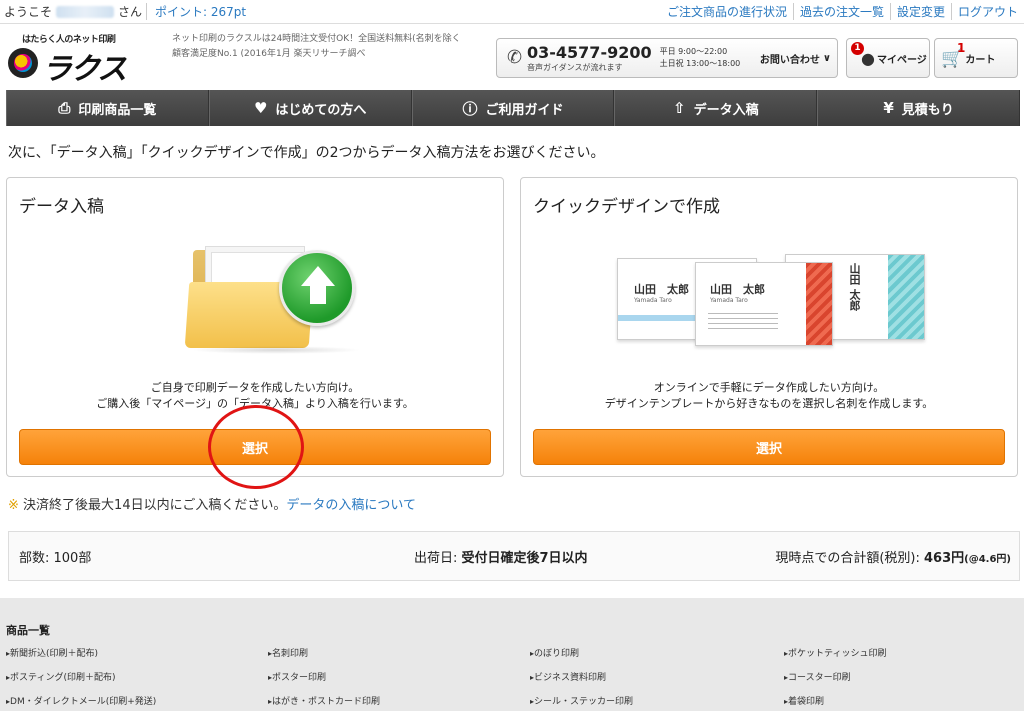 The image size is (1024, 711). What do you see at coordinates (657, 700) in the screenshot?
I see `footer-link: シール・ステッカー印刷` at bounding box center [657, 700].